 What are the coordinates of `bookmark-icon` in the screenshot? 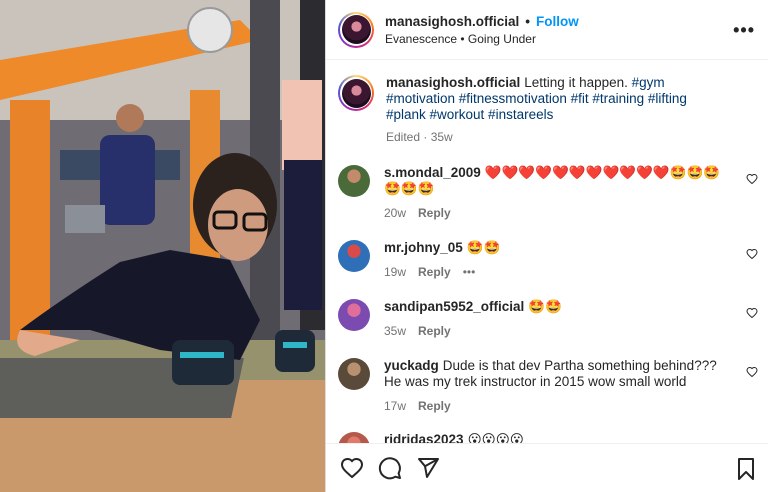 It's located at (746, 471).